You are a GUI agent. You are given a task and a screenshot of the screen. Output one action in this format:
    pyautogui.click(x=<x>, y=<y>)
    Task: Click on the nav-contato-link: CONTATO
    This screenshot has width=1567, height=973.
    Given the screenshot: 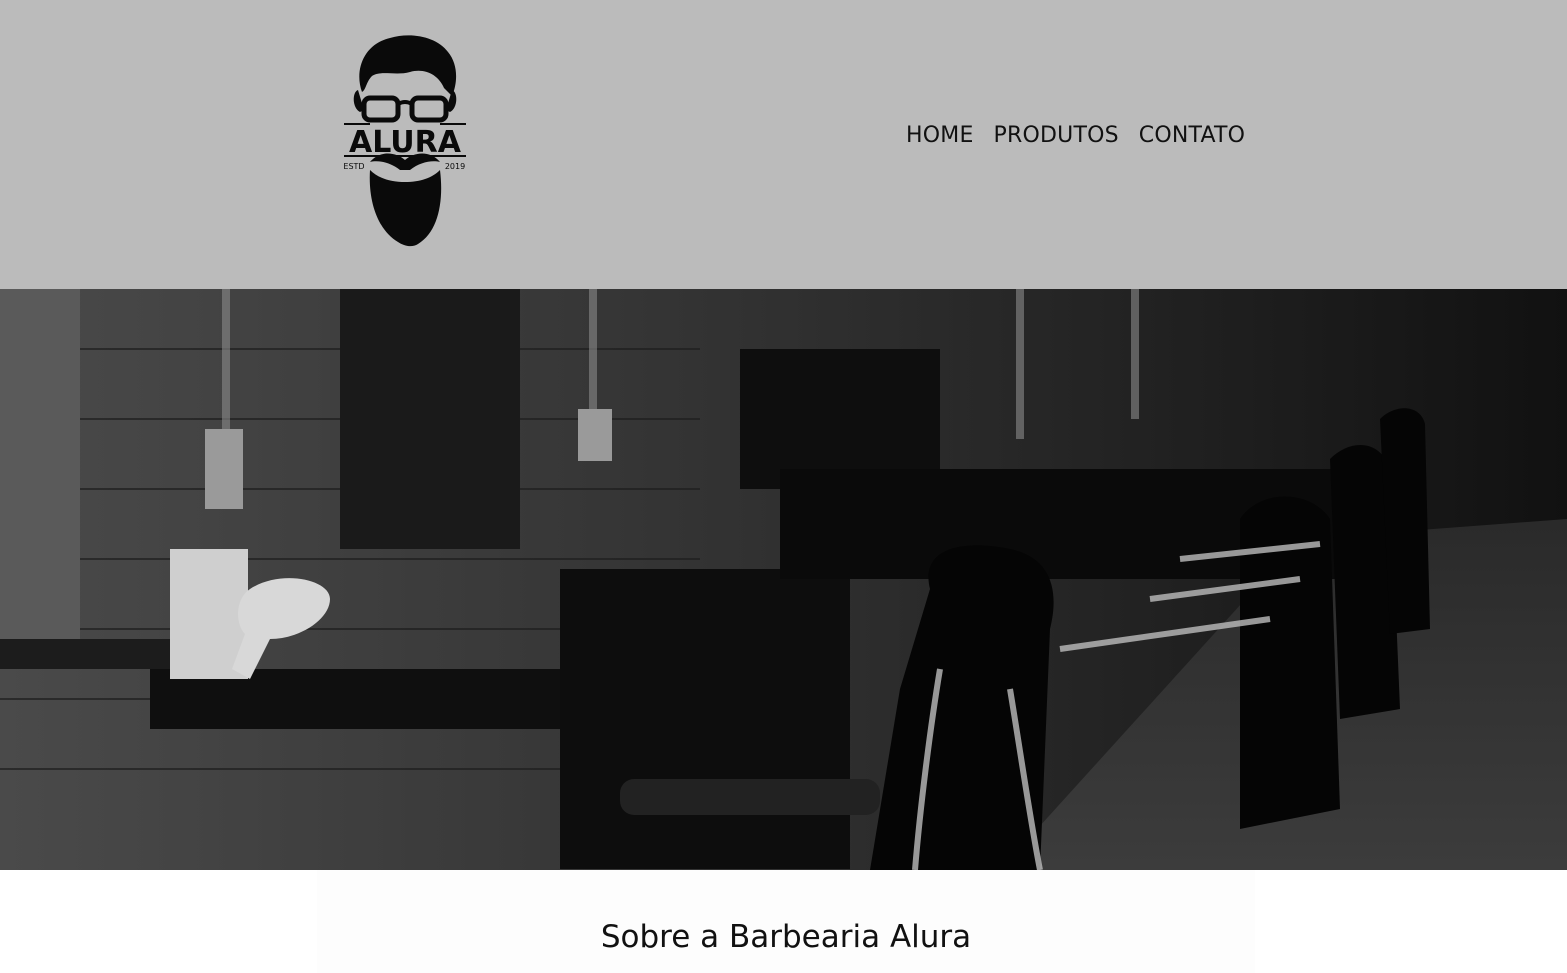 What is the action you would take?
    pyautogui.click(x=1192, y=136)
    